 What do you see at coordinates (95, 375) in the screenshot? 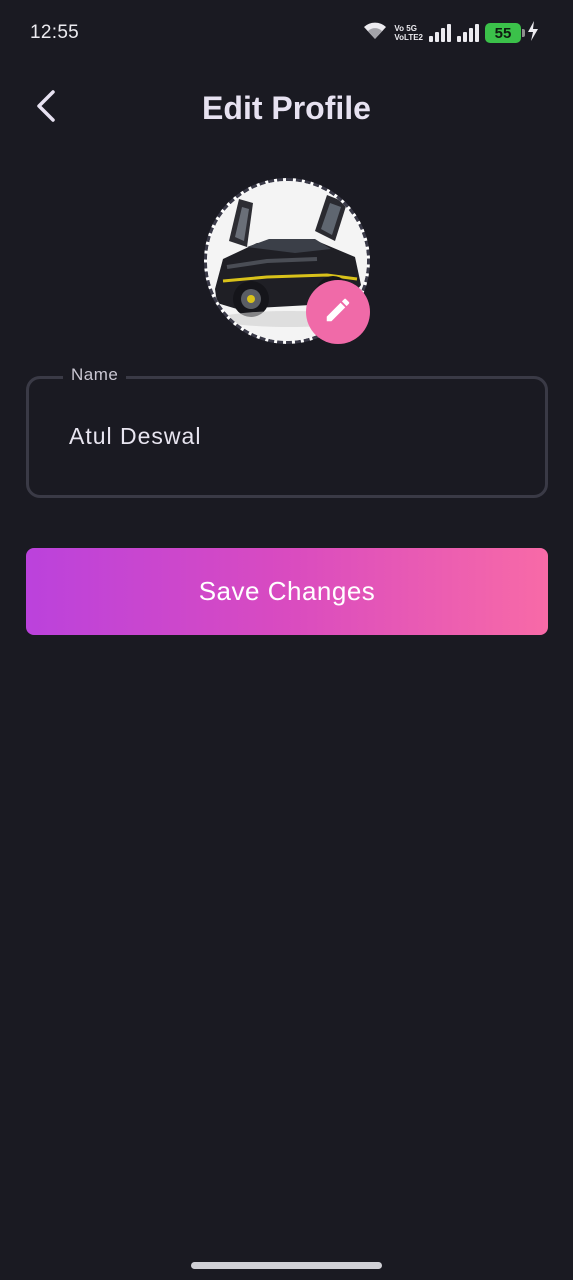
I see `name-label: Name` at bounding box center [95, 375].